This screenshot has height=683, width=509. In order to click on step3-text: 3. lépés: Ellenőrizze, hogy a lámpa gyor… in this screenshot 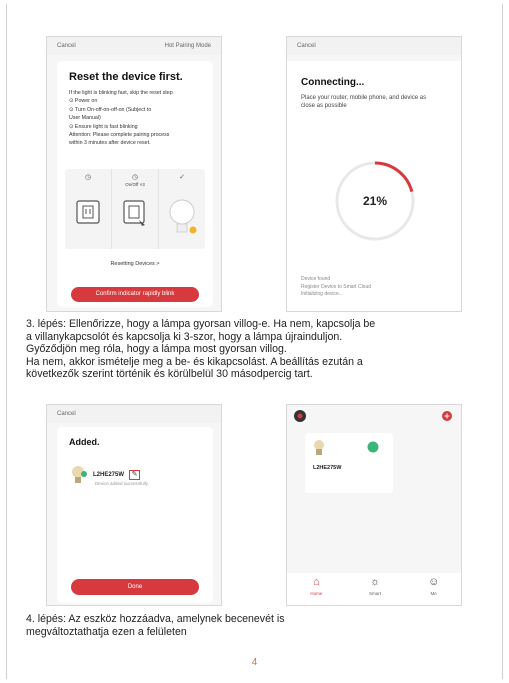, I will do `click(256, 349)`.